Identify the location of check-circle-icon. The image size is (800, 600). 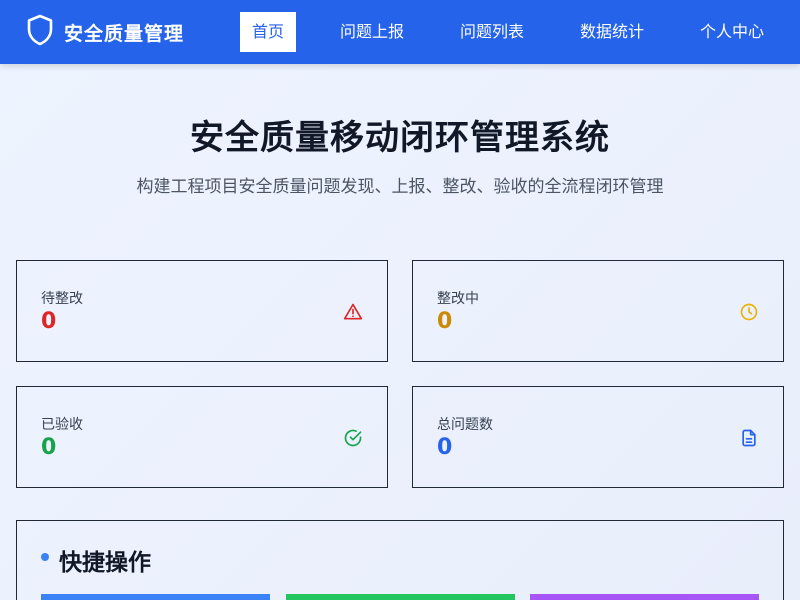
(353, 438).